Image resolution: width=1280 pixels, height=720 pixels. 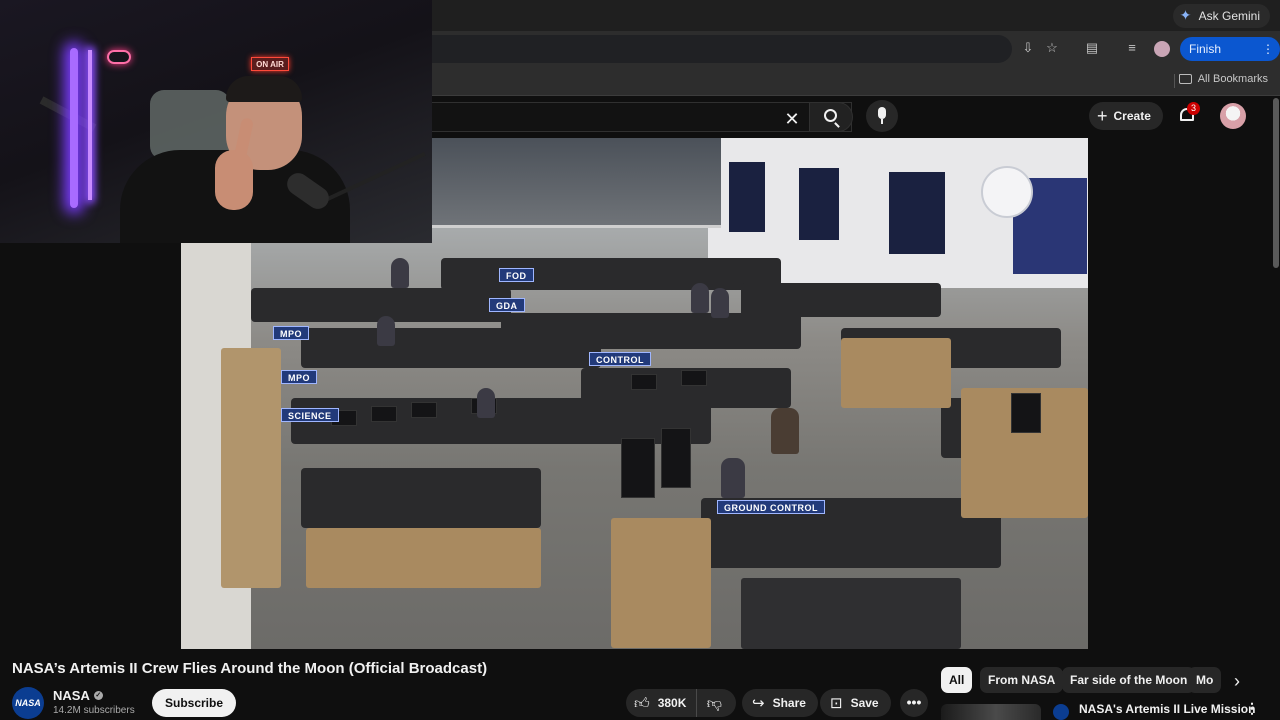 What do you see at coordinates (28, 703) in the screenshot?
I see `channel-avatar: NASA` at bounding box center [28, 703].